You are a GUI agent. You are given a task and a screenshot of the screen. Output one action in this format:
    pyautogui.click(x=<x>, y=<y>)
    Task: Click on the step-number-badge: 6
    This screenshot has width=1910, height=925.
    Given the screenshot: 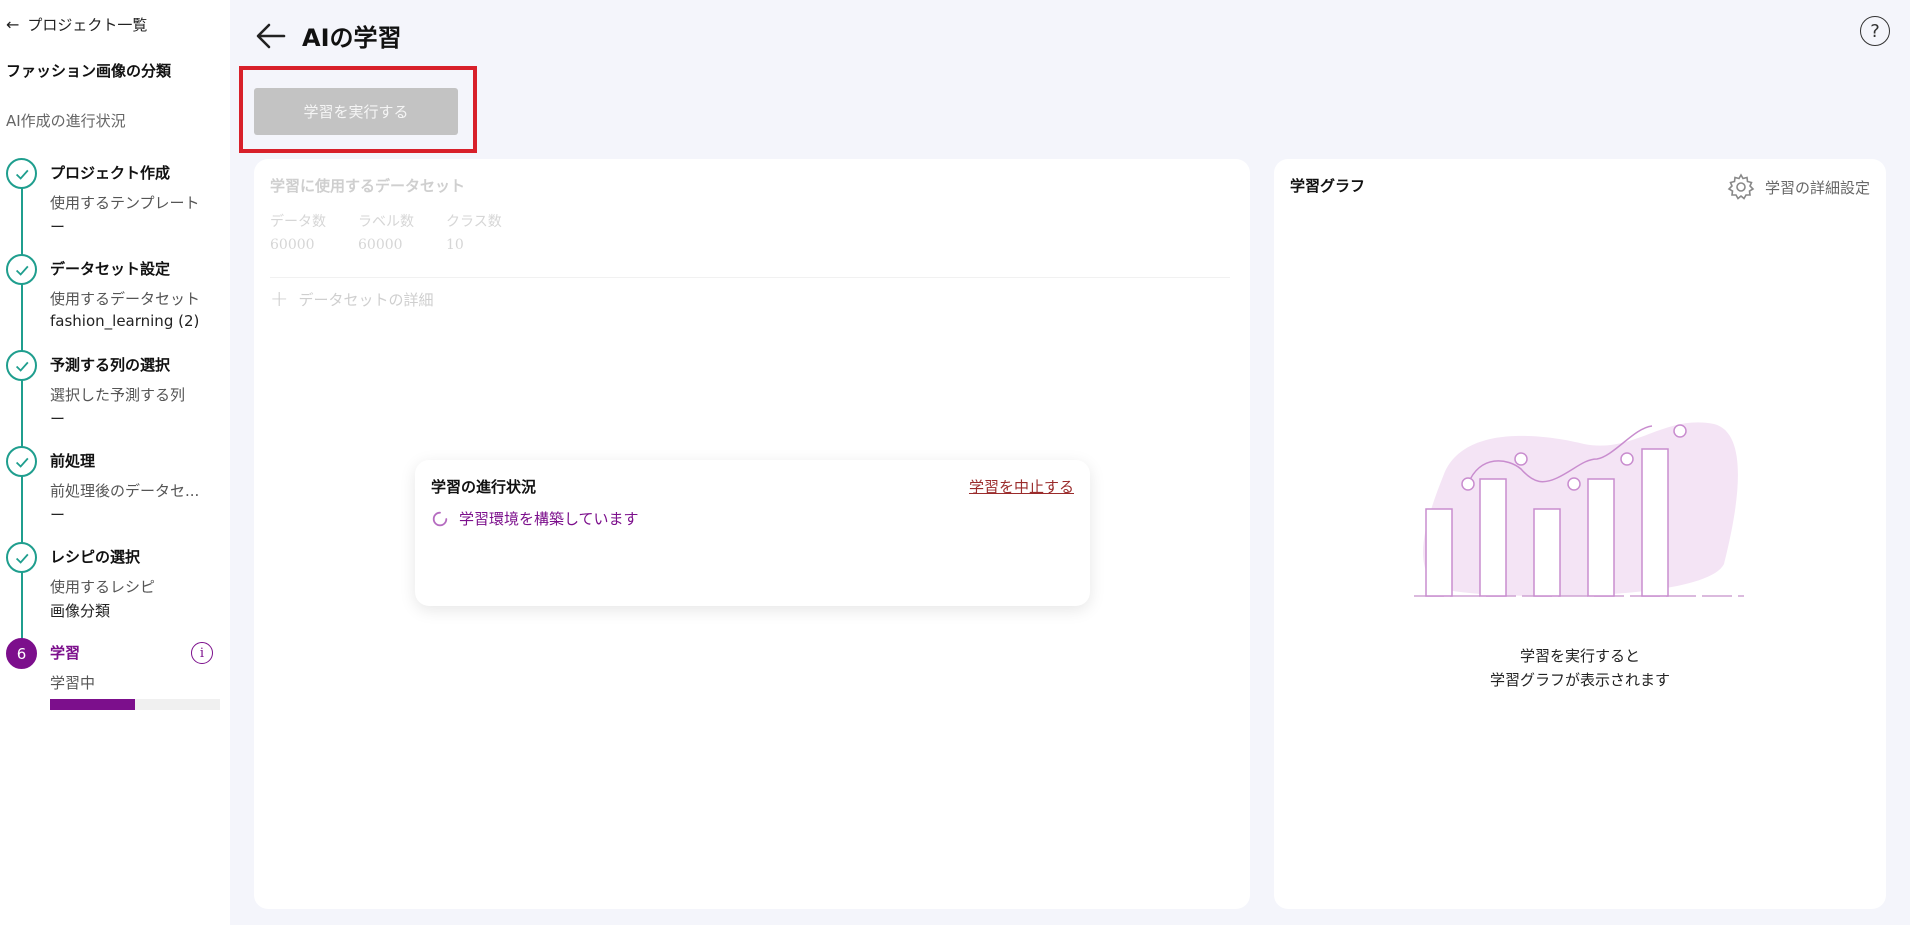 What is the action you would take?
    pyautogui.click(x=21, y=653)
    